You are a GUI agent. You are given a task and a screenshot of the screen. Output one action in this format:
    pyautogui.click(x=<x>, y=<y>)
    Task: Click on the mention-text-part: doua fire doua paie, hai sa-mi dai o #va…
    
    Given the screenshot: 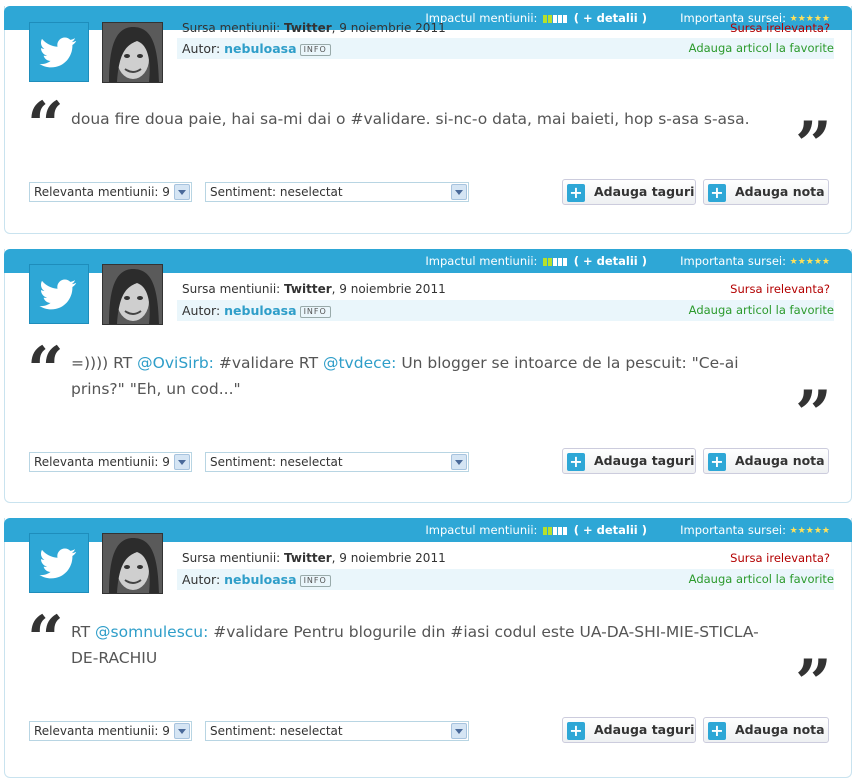 What is the action you would take?
    pyautogui.click(x=410, y=119)
    